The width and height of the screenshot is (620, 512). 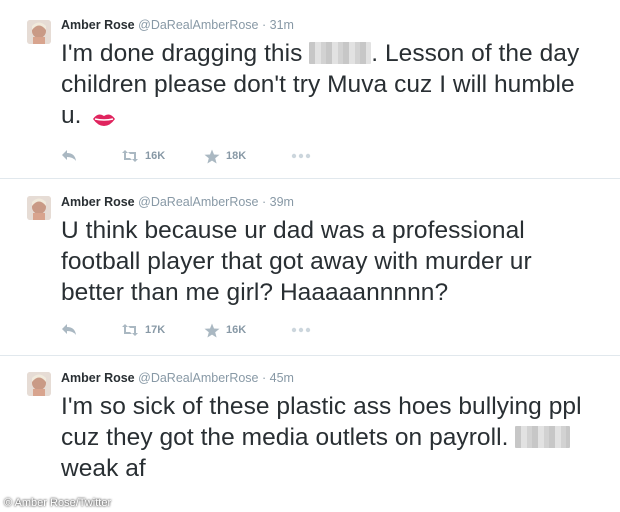 What do you see at coordinates (282, 25) in the screenshot?
I see `timestamp: 31m` at bounding box center [282, 25].